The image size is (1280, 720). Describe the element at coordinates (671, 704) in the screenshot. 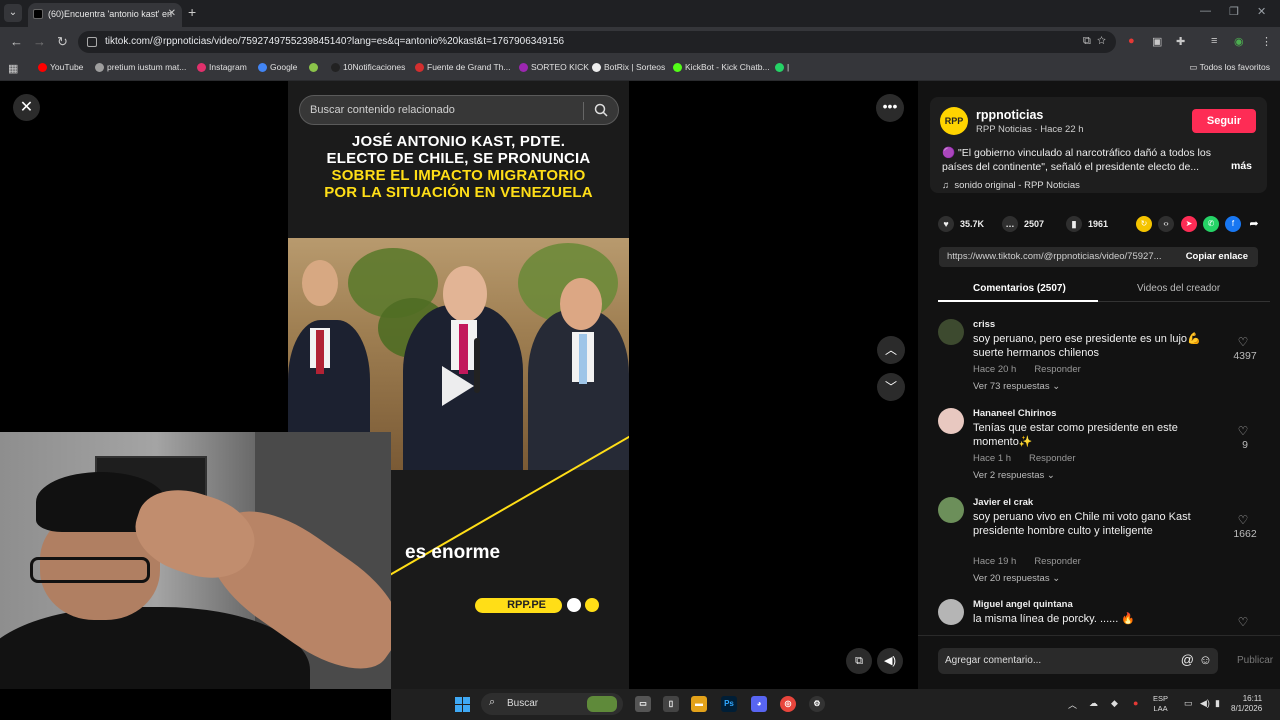

I see `app-icon: ▯` at that location.